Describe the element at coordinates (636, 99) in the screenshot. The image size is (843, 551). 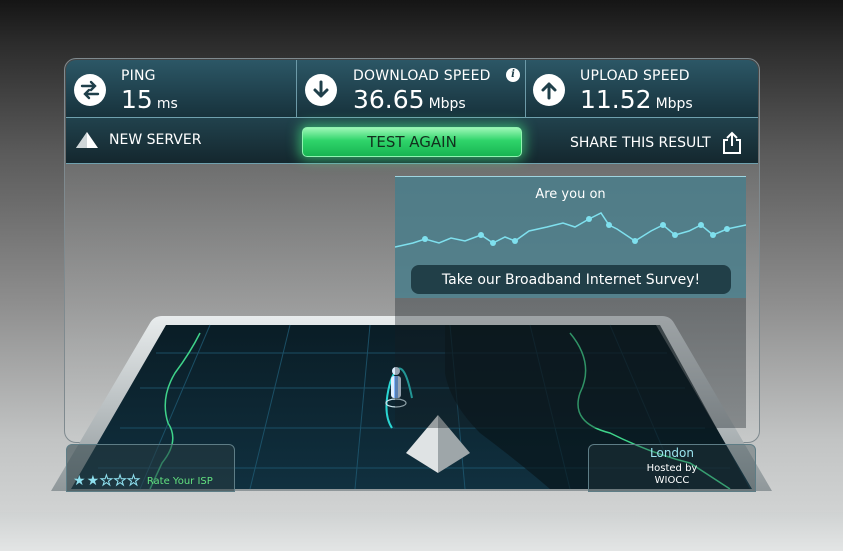
I see `upload-value: 11.52 Mbps` at that location.